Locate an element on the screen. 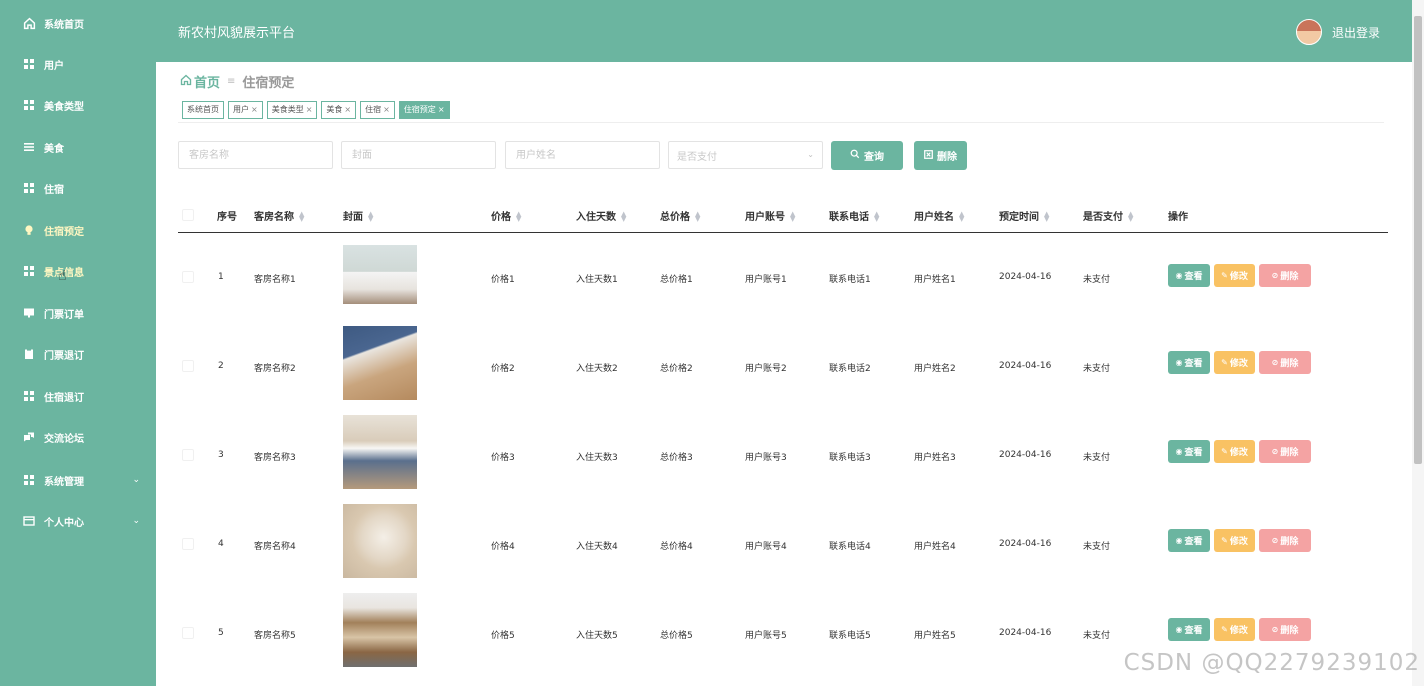 The image size is (1424, 686). edit-icon: ✎ is located at coordinates (1224, 275).